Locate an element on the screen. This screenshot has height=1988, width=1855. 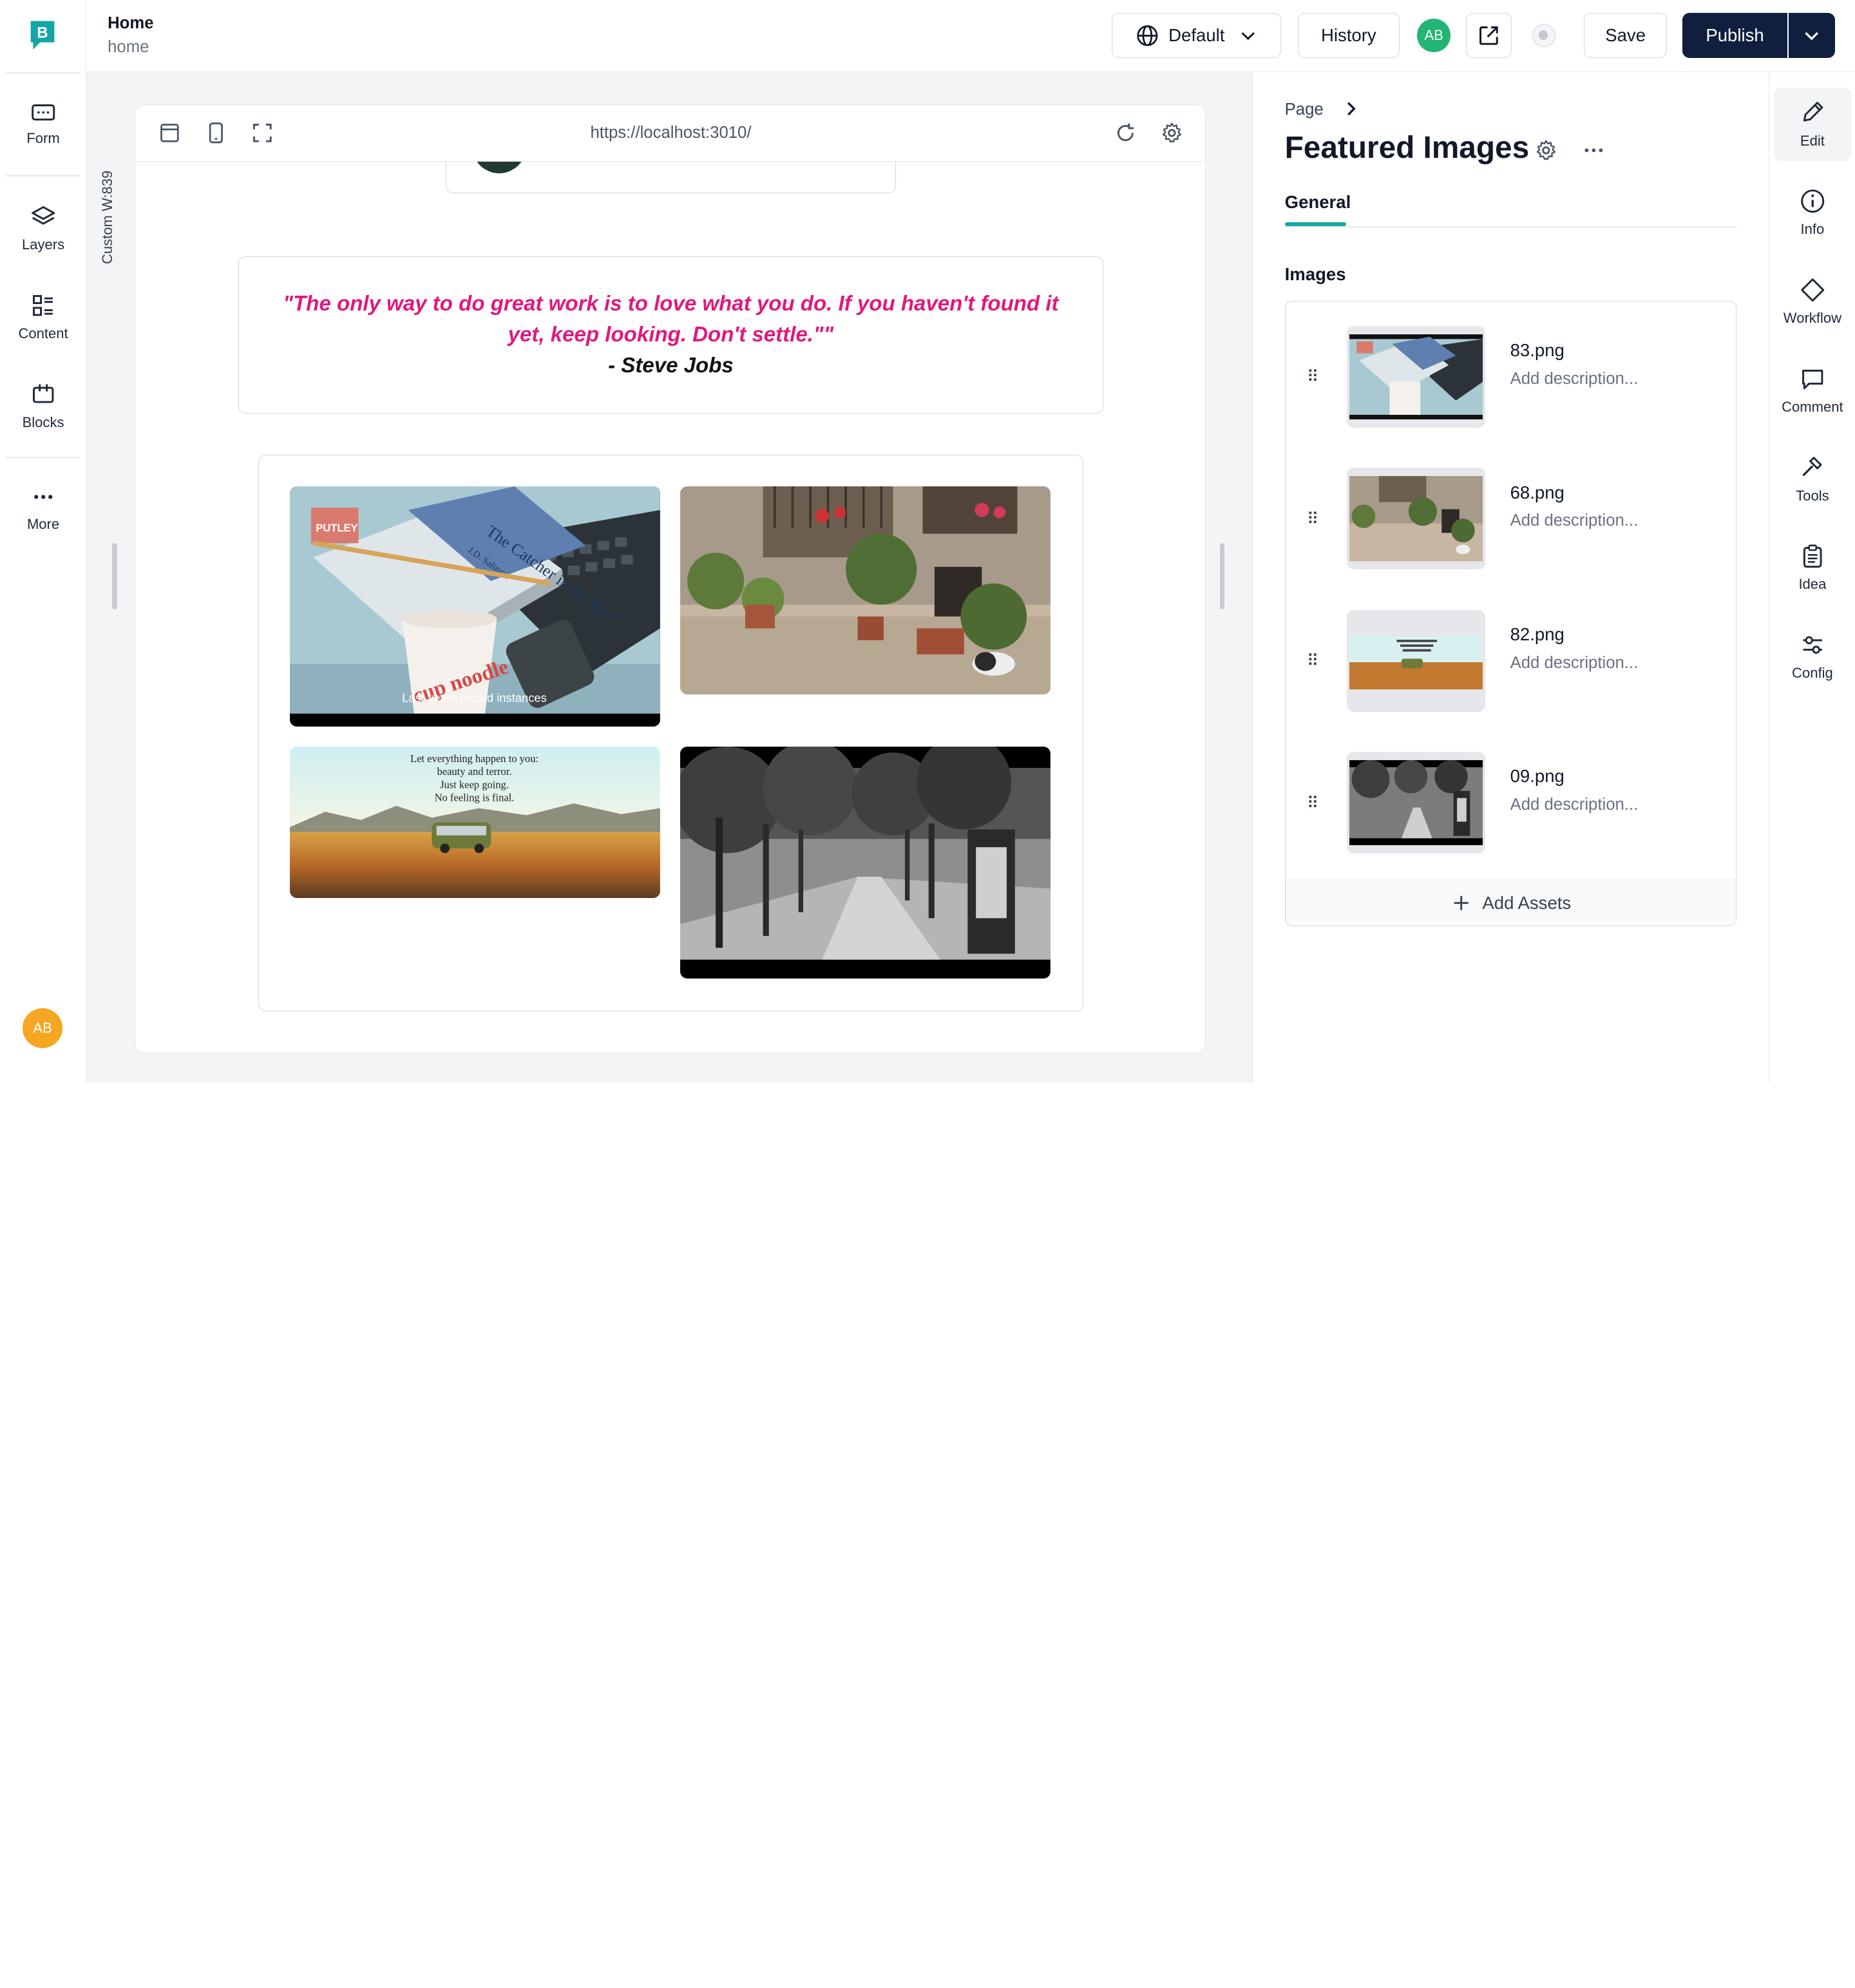
pencil-icon is located at coordinates (1813, 112).